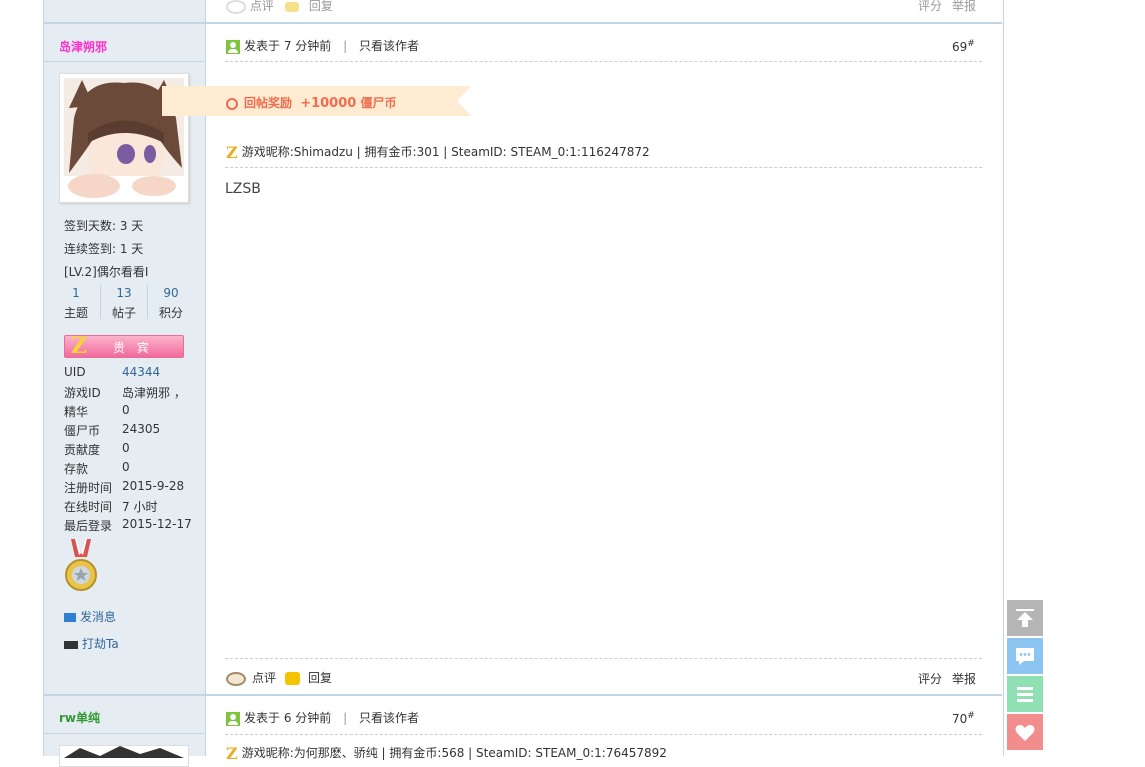 The height and width of the screenshot is (767, 1145). Describe the element at coordinates (76, 412) in the screenshot. I see `info-key: 精华` at that location.